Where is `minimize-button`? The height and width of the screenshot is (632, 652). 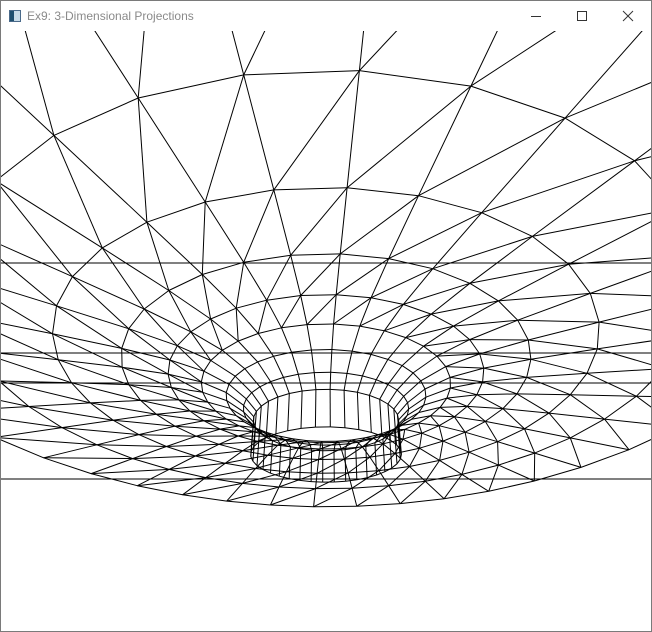
minimize-button is located at coordinates (536, 16).